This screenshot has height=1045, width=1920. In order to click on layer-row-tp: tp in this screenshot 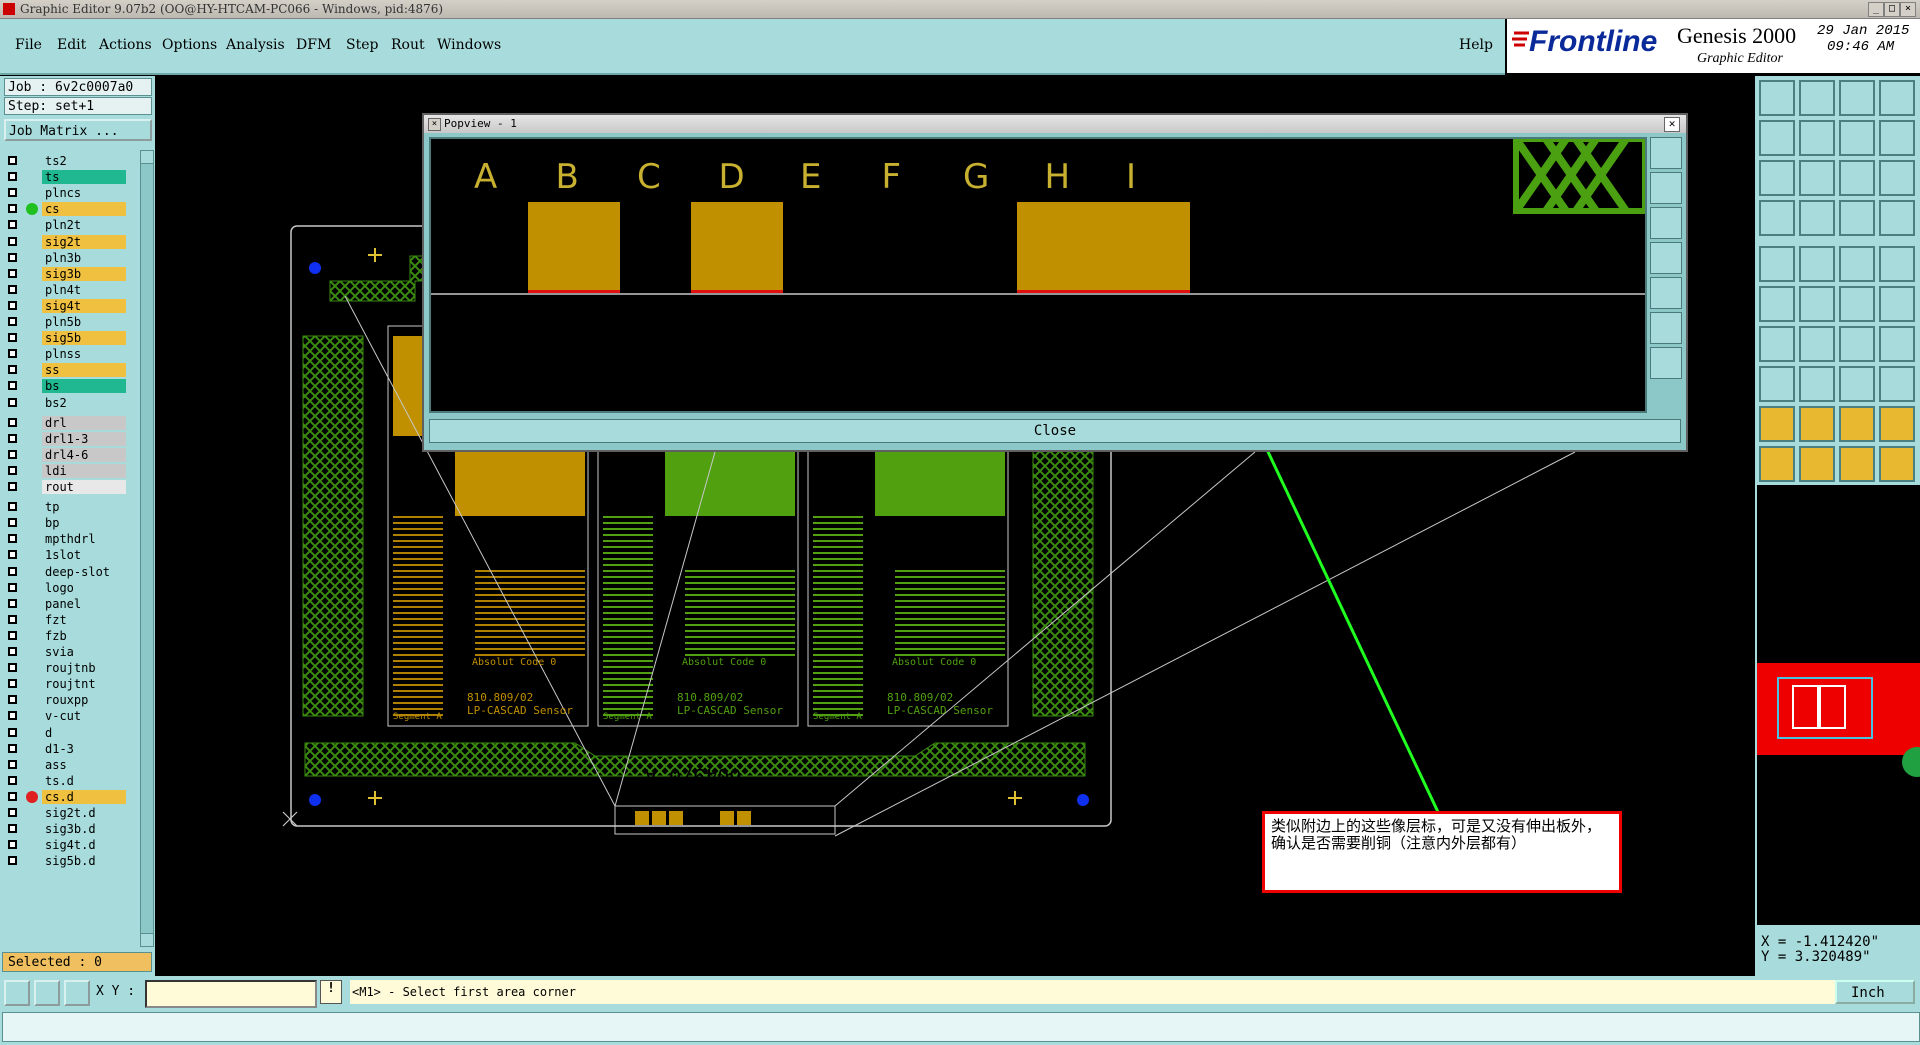, I will do `click(66, 507)`.